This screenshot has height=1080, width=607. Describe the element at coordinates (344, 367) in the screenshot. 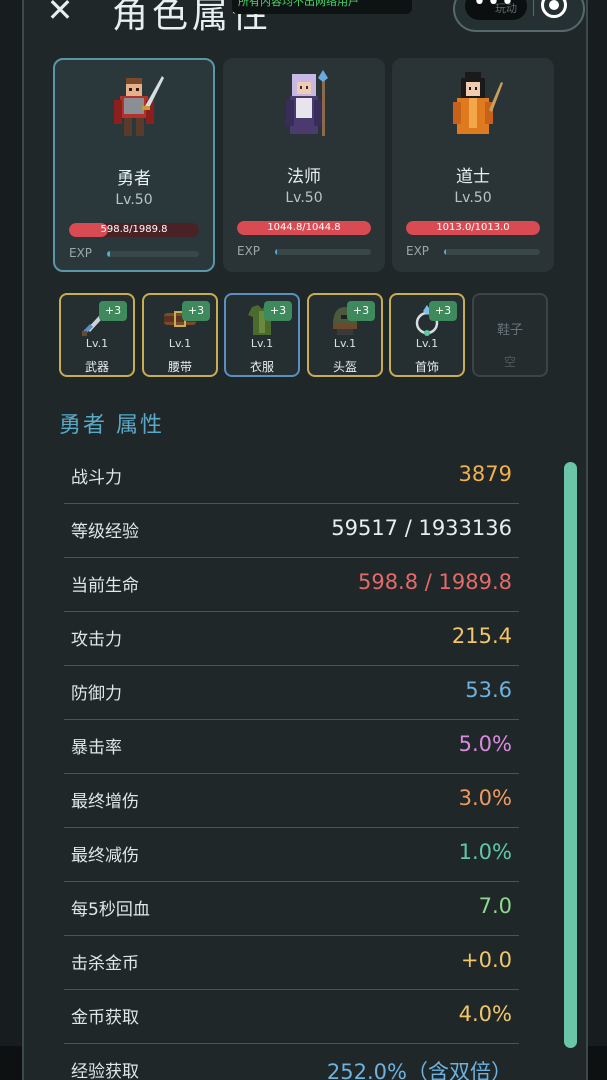

I see `equip-name: 头盔` at that location.